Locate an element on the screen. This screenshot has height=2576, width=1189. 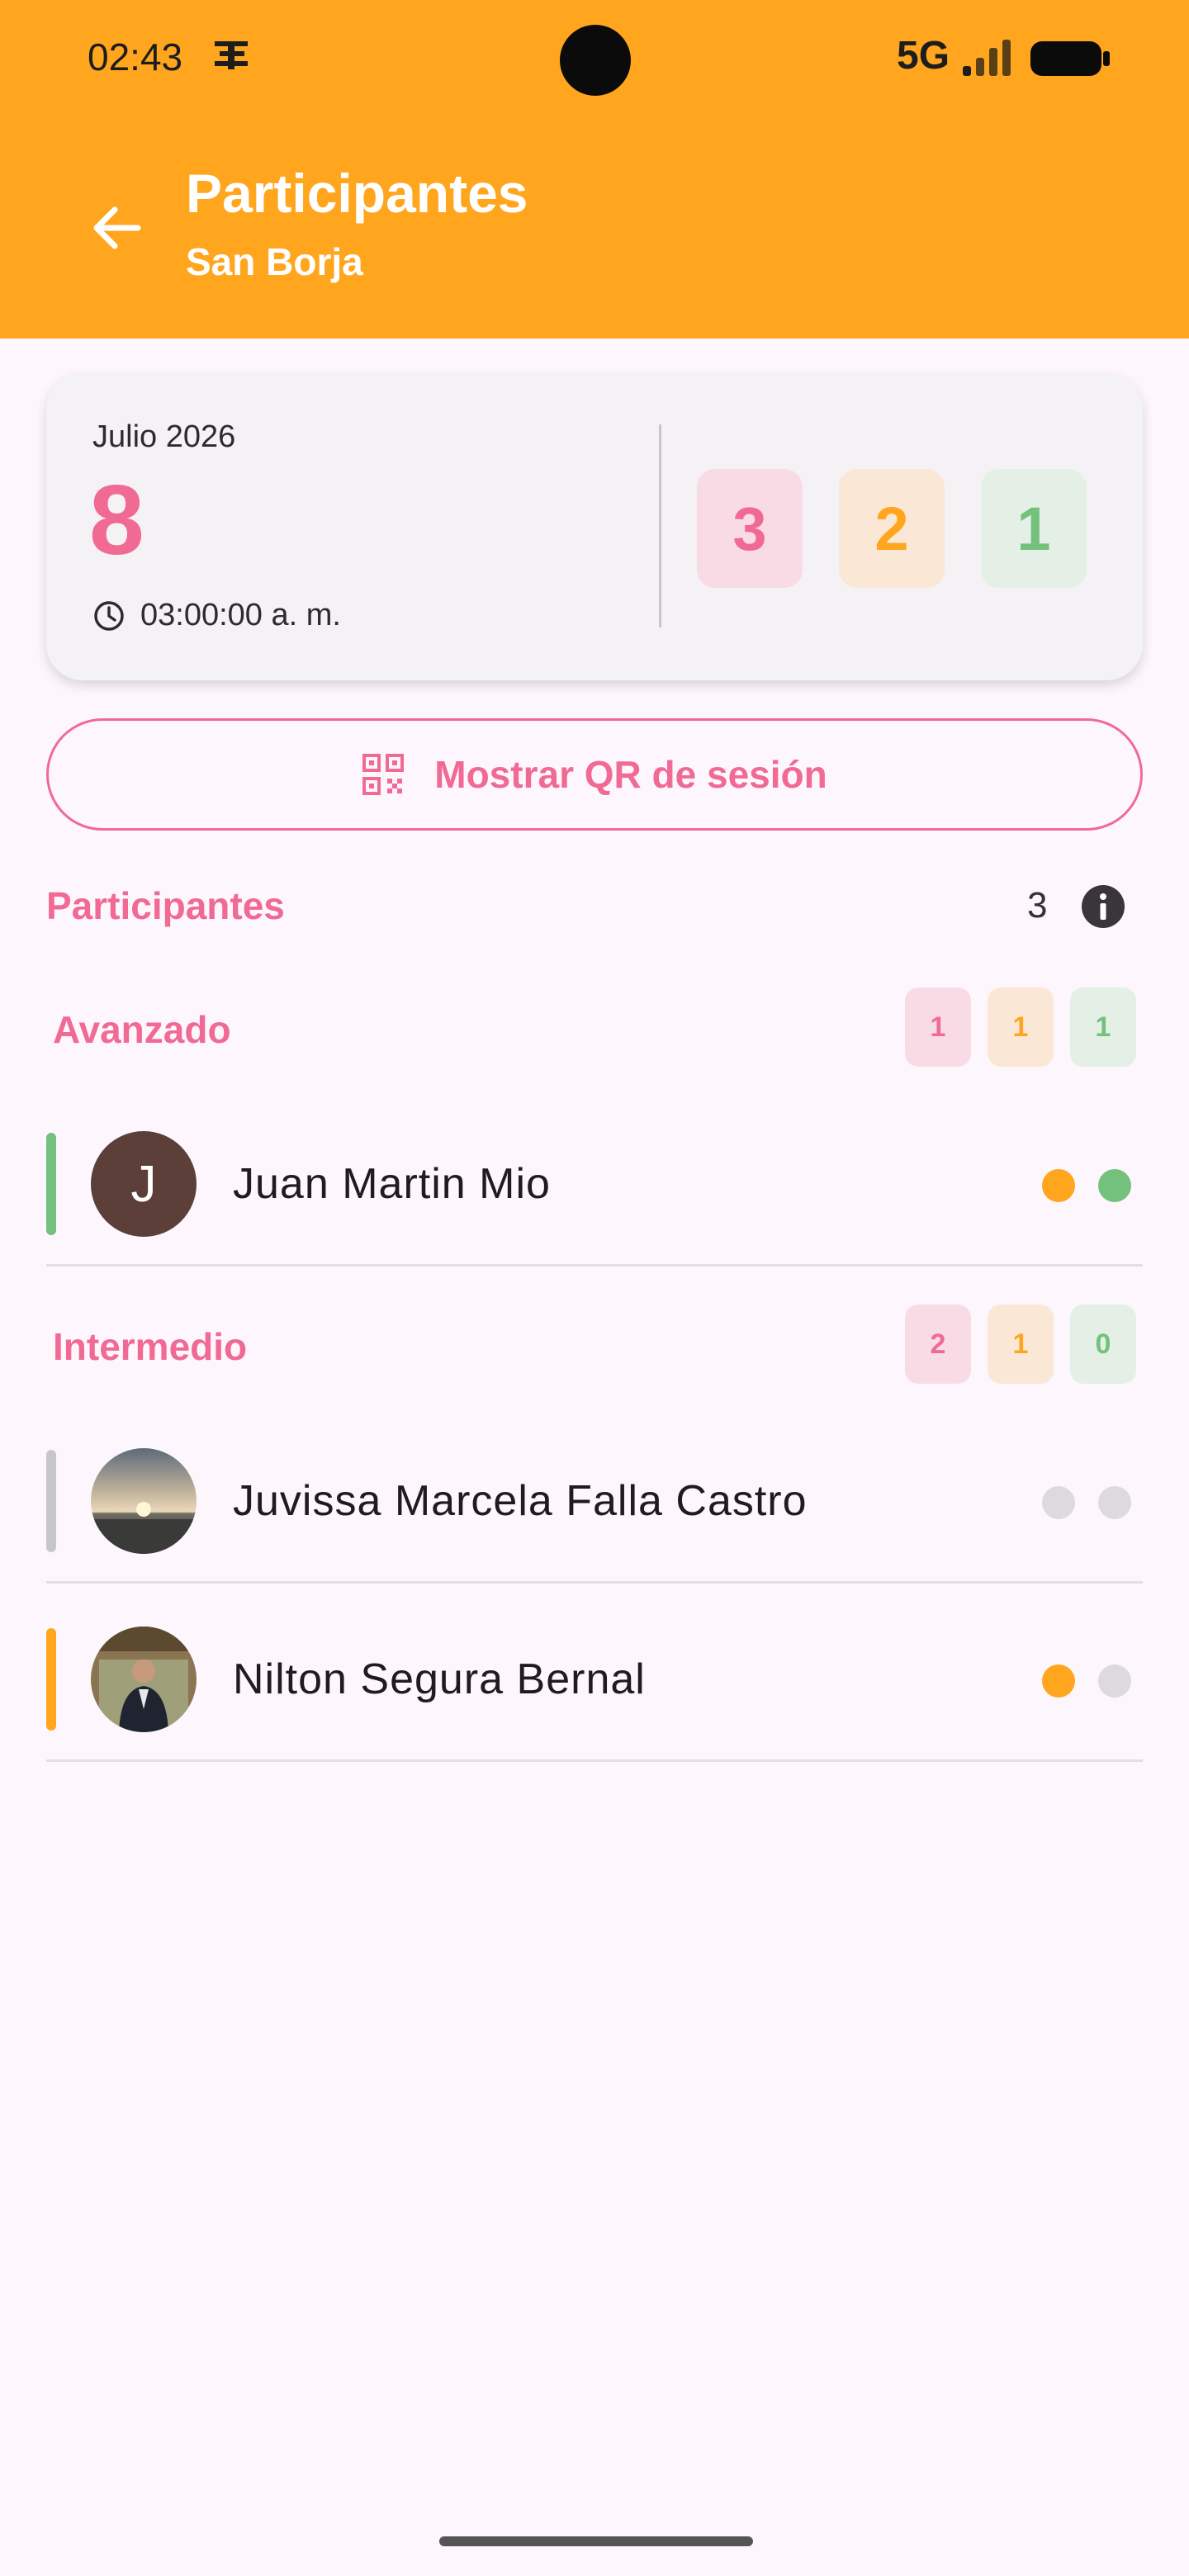
avatar-initial: J is located at coordinates (143, 1184).